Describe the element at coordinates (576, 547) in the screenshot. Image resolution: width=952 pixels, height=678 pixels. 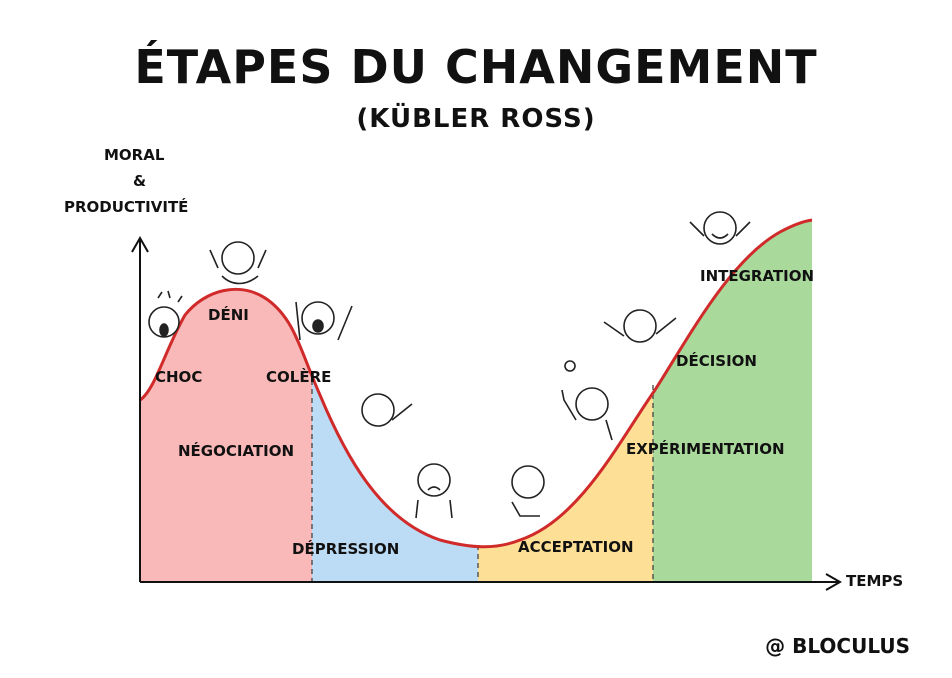
I see `label-acceptation: ACCEPTATION` at that location.